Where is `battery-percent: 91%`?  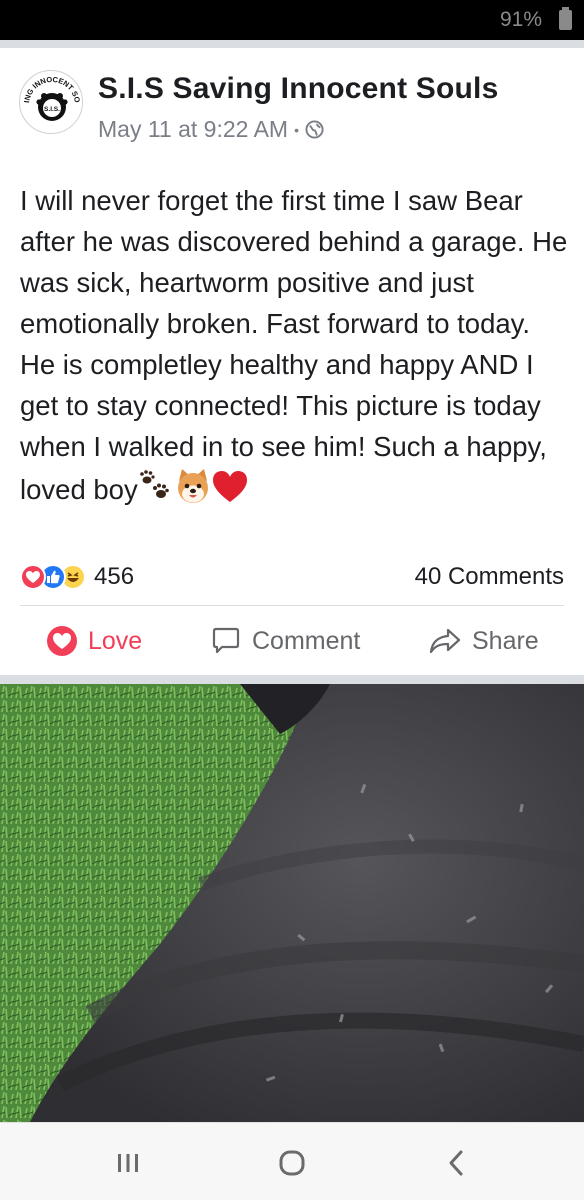 battery-percent: 91% is located at coordinates (520, 19).